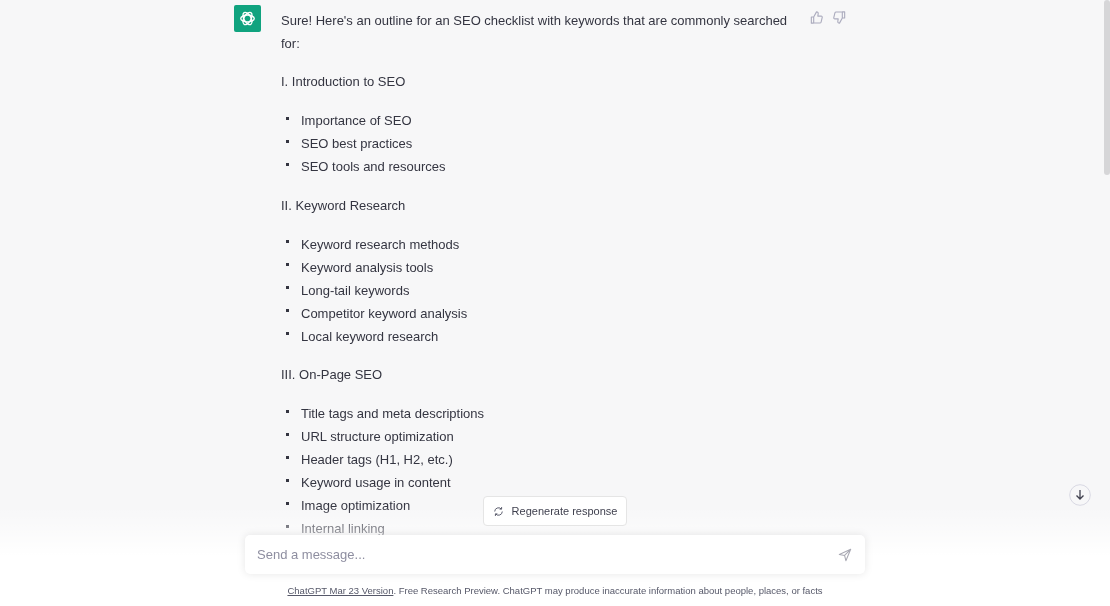 The height and width of the screenshot is (606, 1110). Describe the element at coordinates (384, 313) in the screenshot. I see `list-item-text: Competitor keyword analysis` at that location.